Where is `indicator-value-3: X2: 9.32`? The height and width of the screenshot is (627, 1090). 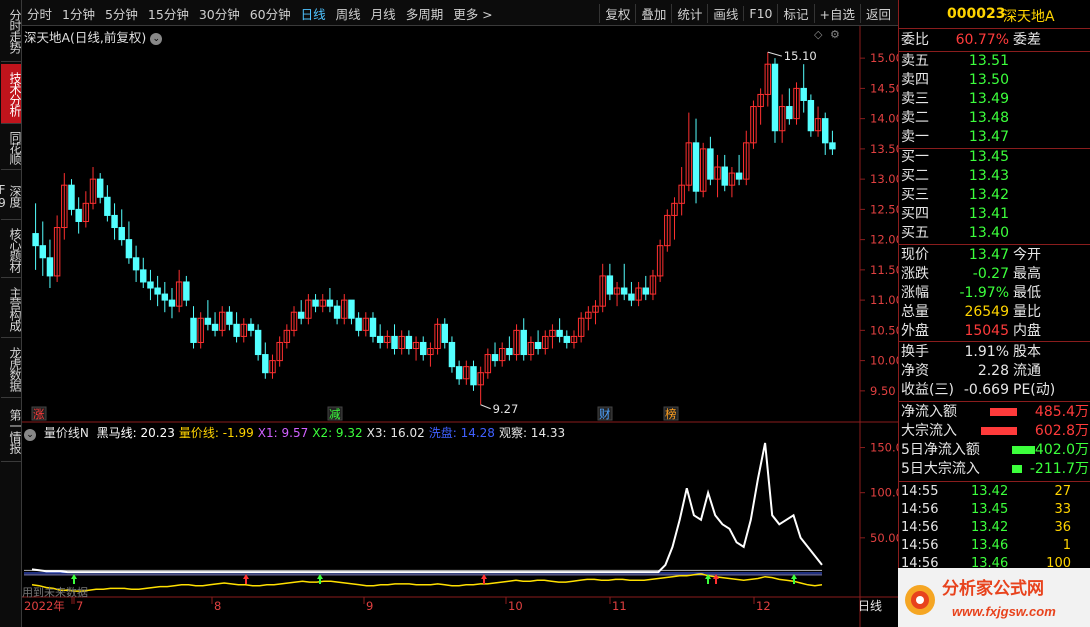 indicator-value-3: X2: 9.32 is located at coordinates (337, 433).